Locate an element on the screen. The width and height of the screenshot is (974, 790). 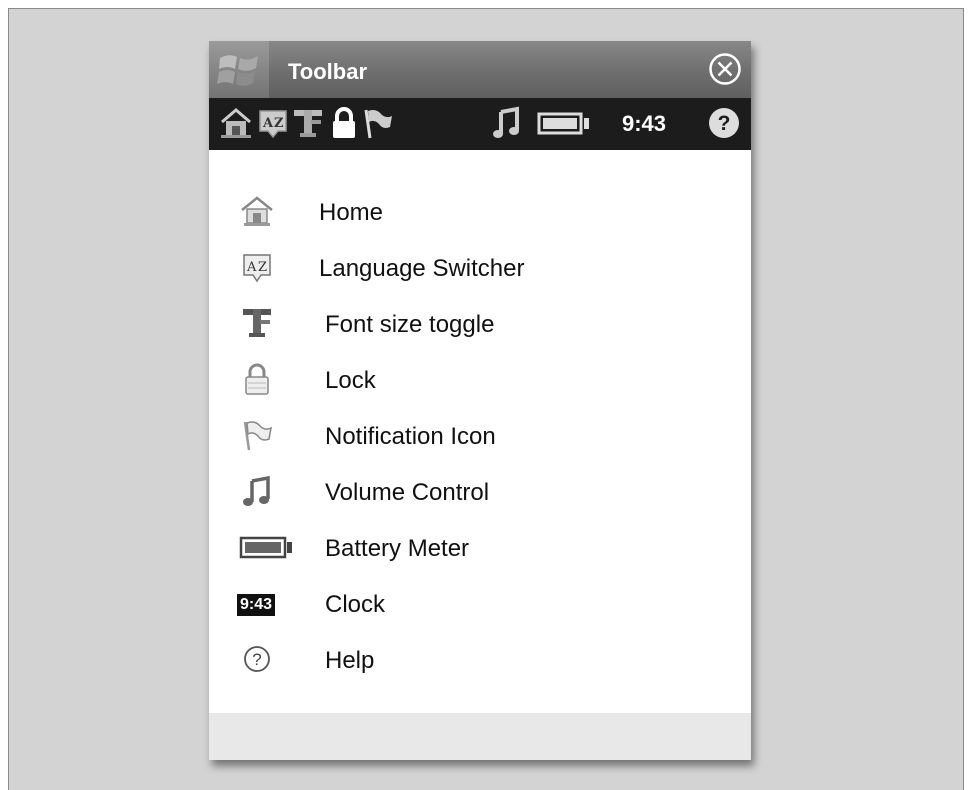
list-item: Volume Control is located at coordinates (480, 491).